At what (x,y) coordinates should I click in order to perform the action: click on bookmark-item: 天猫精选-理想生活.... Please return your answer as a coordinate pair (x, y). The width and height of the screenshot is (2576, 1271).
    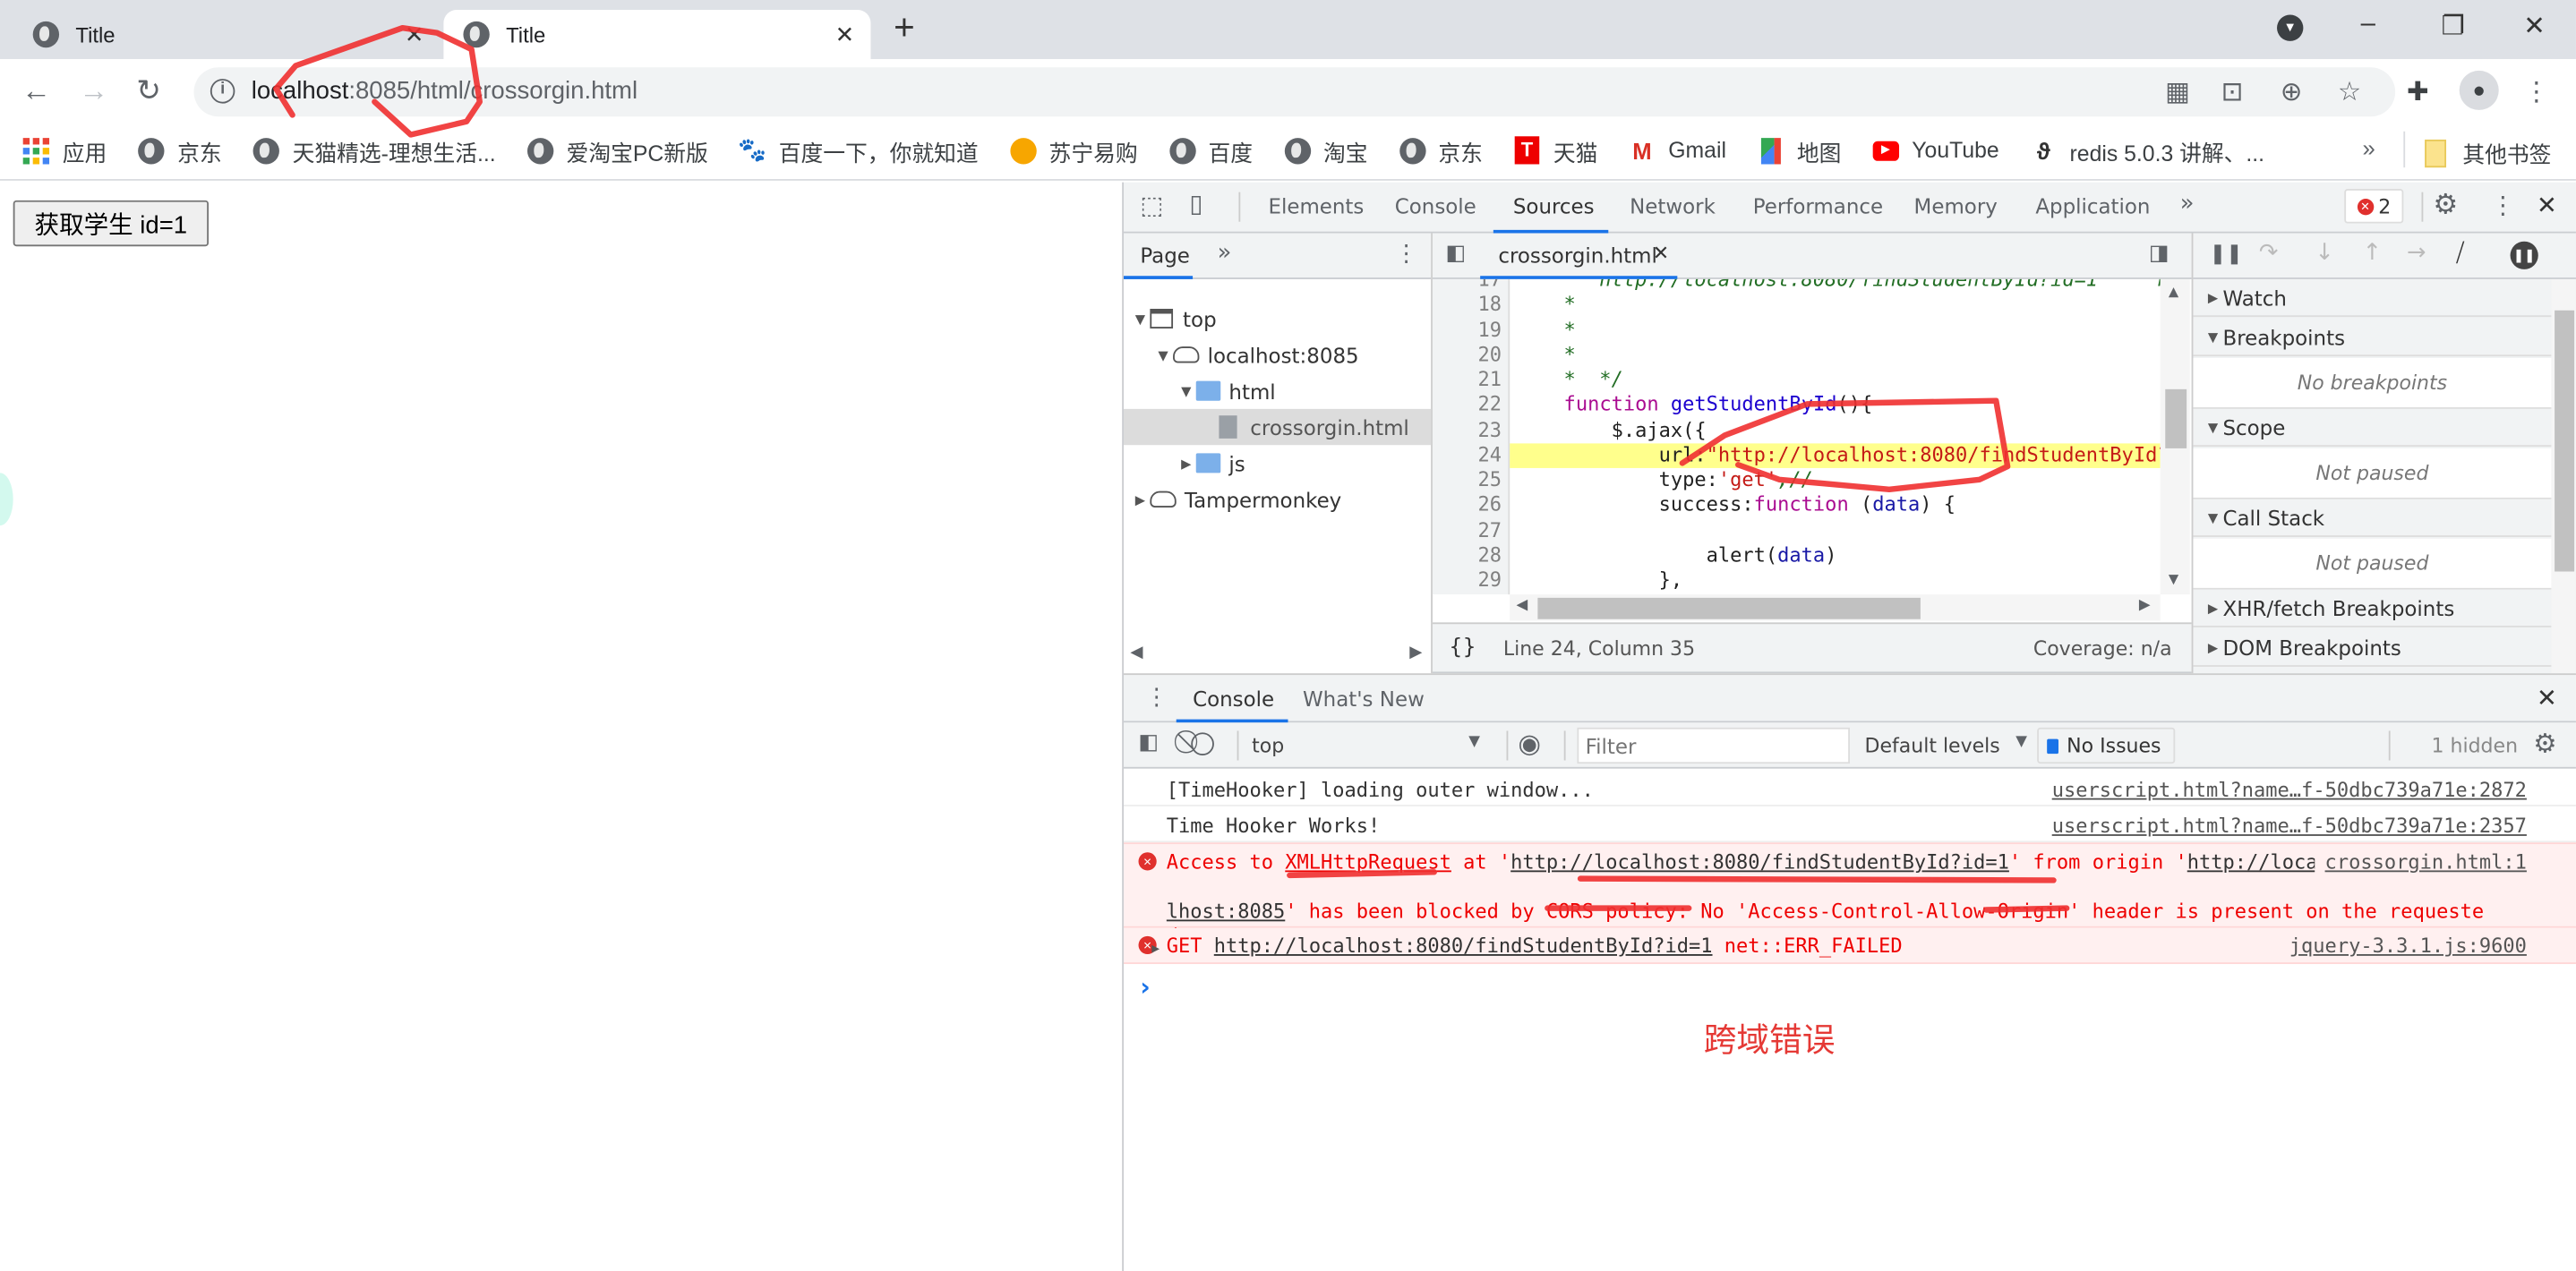
    Looking at the image, I should click on (374, 150).